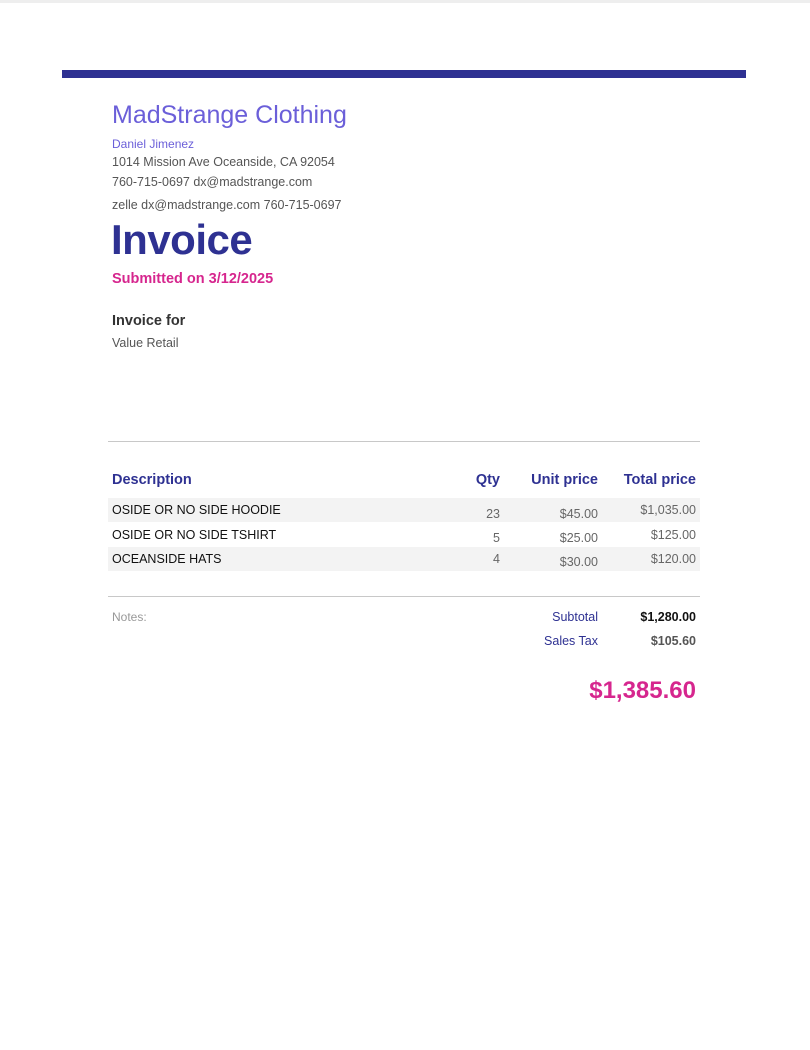  Describe the element at coordinates (212, 182) in the screenshot. I see `company-phone-email: 760-715-0697 dx@madstrange.com` at that location.